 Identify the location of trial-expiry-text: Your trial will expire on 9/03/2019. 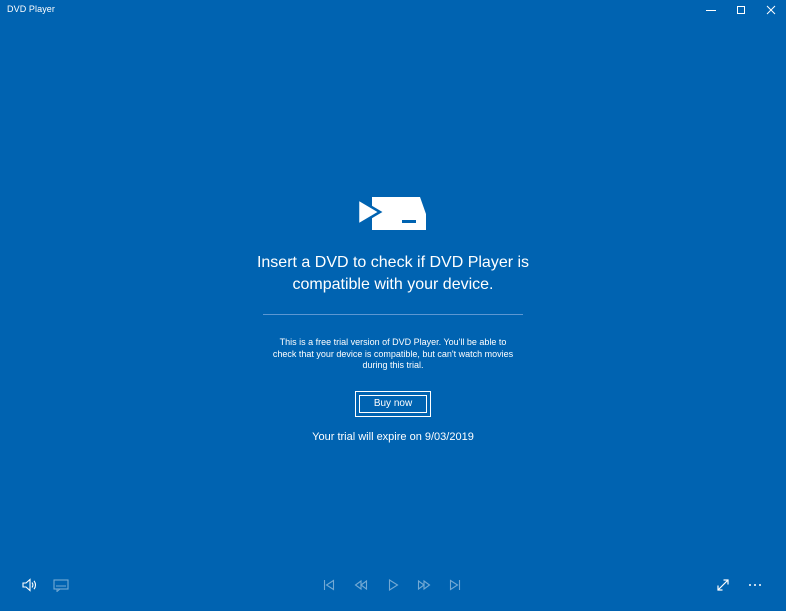
(393, 436).